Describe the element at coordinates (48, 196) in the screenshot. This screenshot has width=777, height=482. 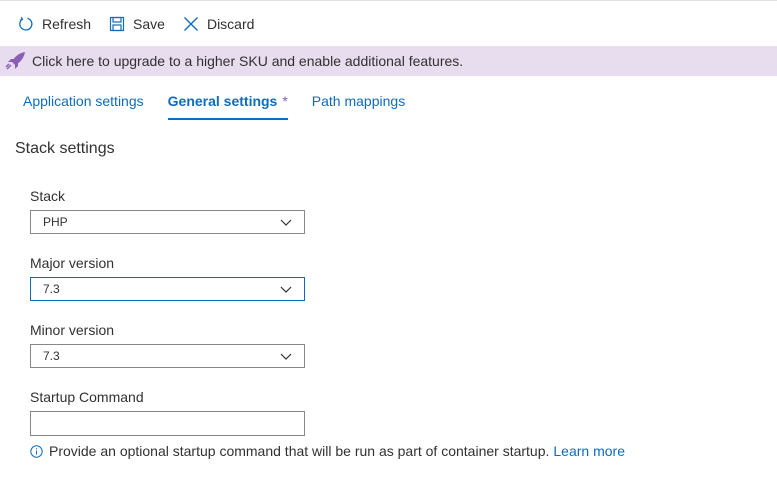
I see `stack-label: Stack` at that location.